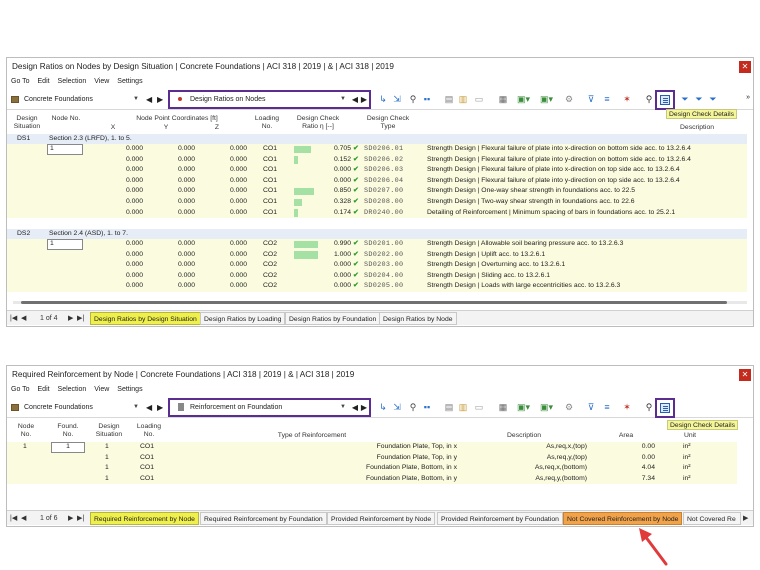 Image resolution: width=760 pixels, height=570 pixels. What do you see at coordinates (374, 302) in the screenshot?
I see `scrollbar-thumb` at bounding box center [374, 302].